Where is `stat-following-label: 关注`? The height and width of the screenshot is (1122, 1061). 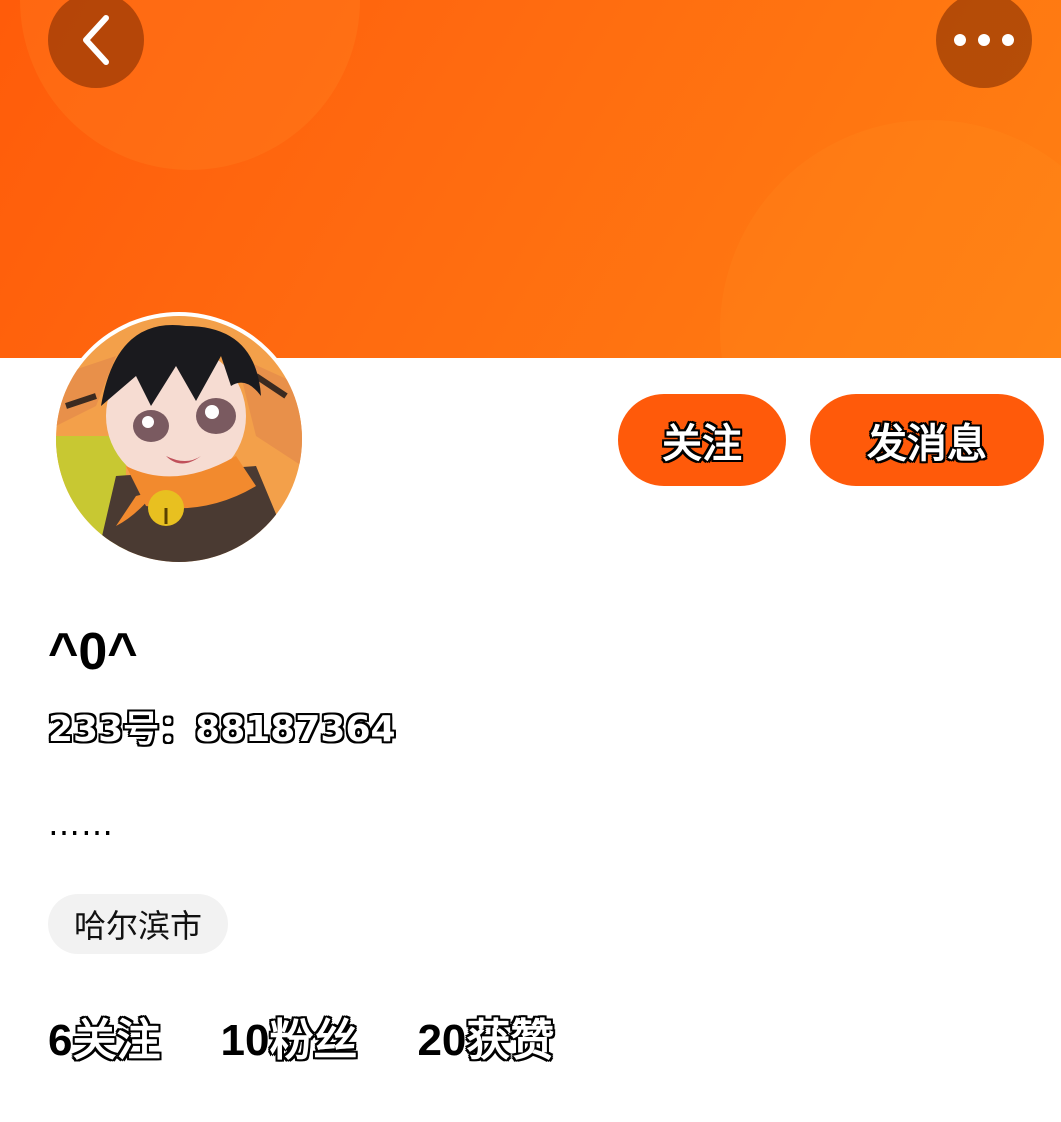
stat-following-label: 关注 is located at coordinates (116, 1040).